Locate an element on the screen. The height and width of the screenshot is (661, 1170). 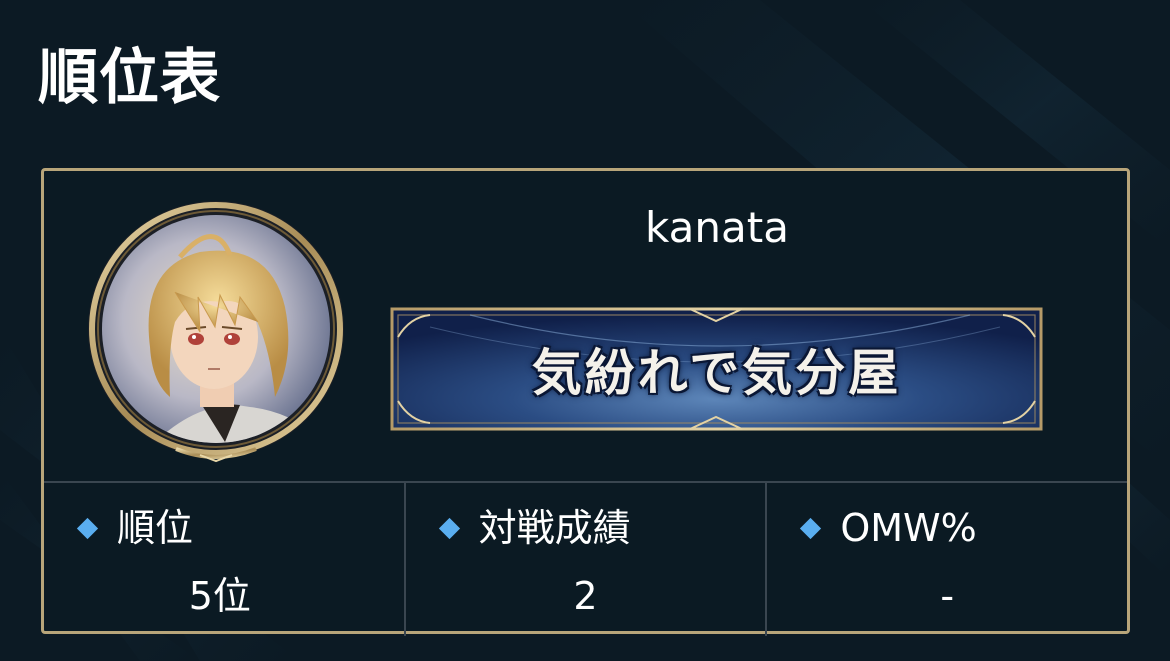
stat-label-omw: OMW% is located at coordinates (908, 528).